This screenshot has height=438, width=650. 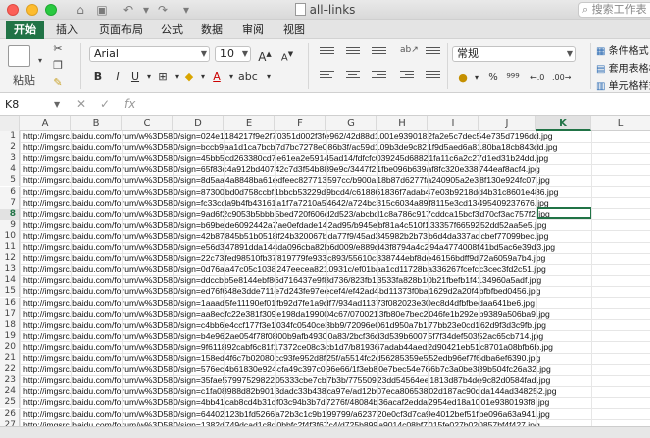 I want to click on row-header: 1, so click(x=10, y=136).